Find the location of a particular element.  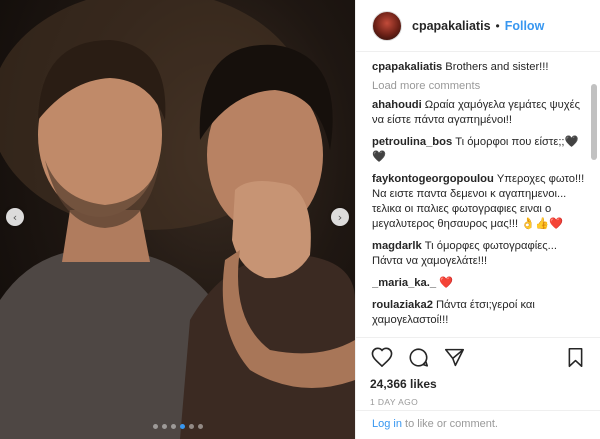

post-timestamp: 1 DAY AGO is located at coordinates (394, 402).